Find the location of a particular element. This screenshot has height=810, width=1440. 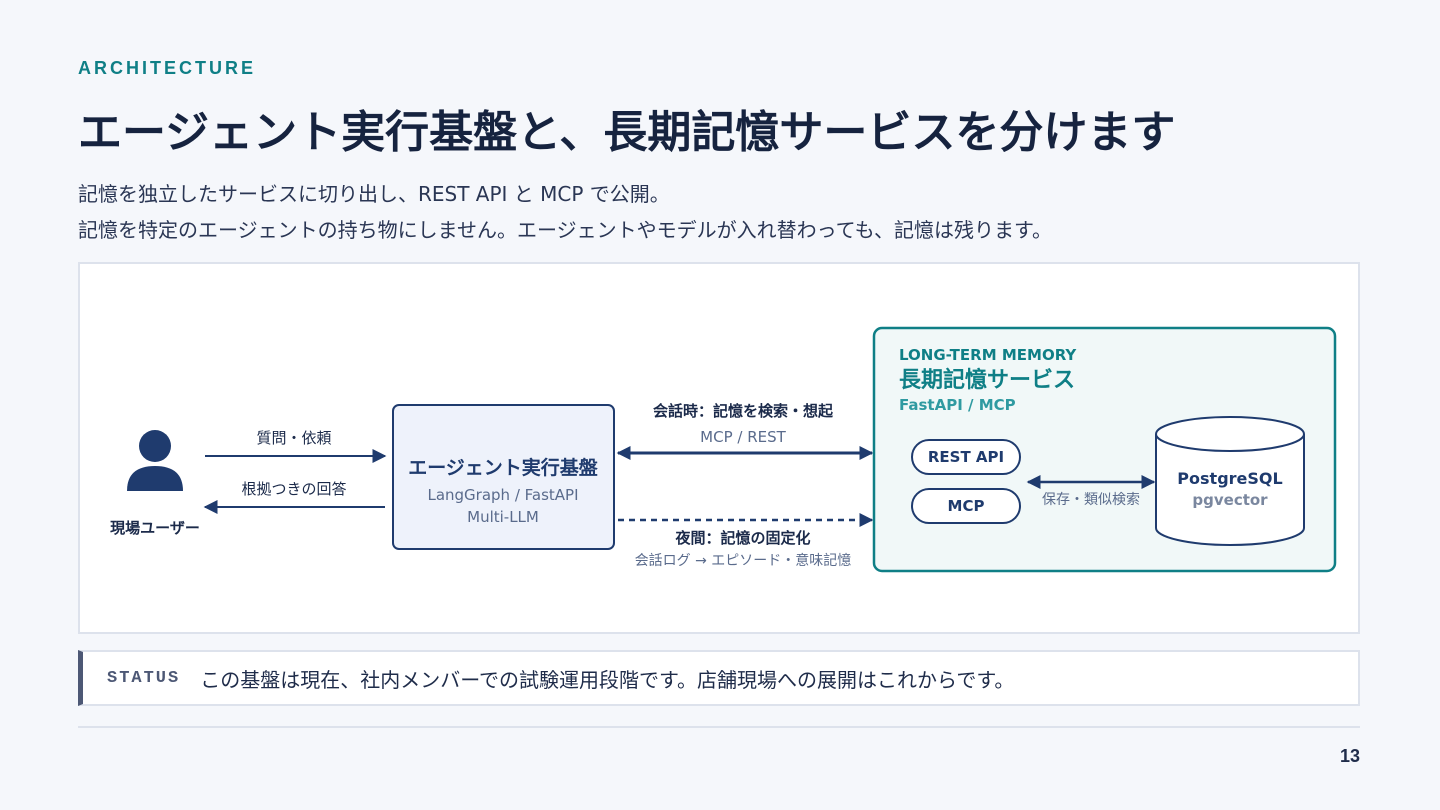

page-number: 13 is located at coordinates (1349, 756).